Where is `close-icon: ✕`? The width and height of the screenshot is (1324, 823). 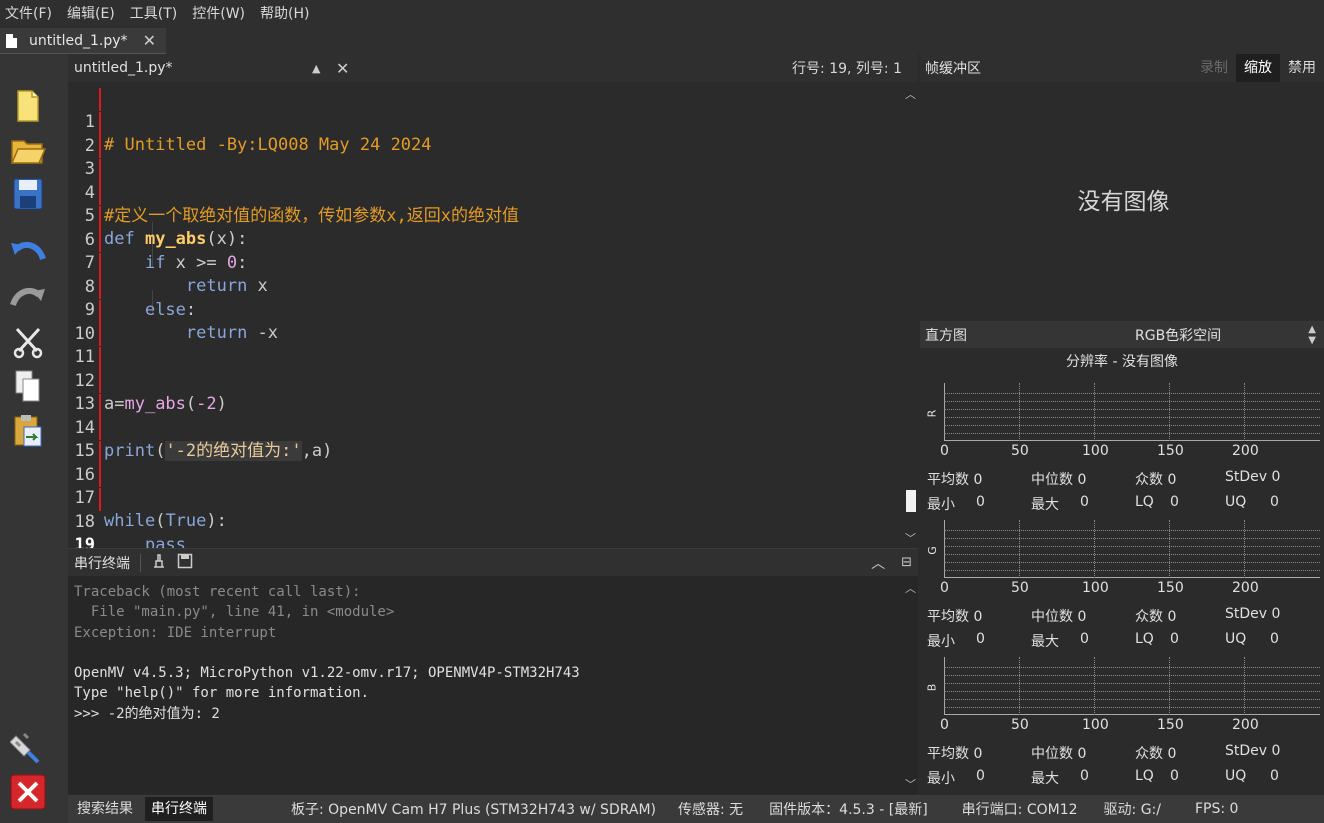
close-icon: ✕ is located at coordinates (149, 40).